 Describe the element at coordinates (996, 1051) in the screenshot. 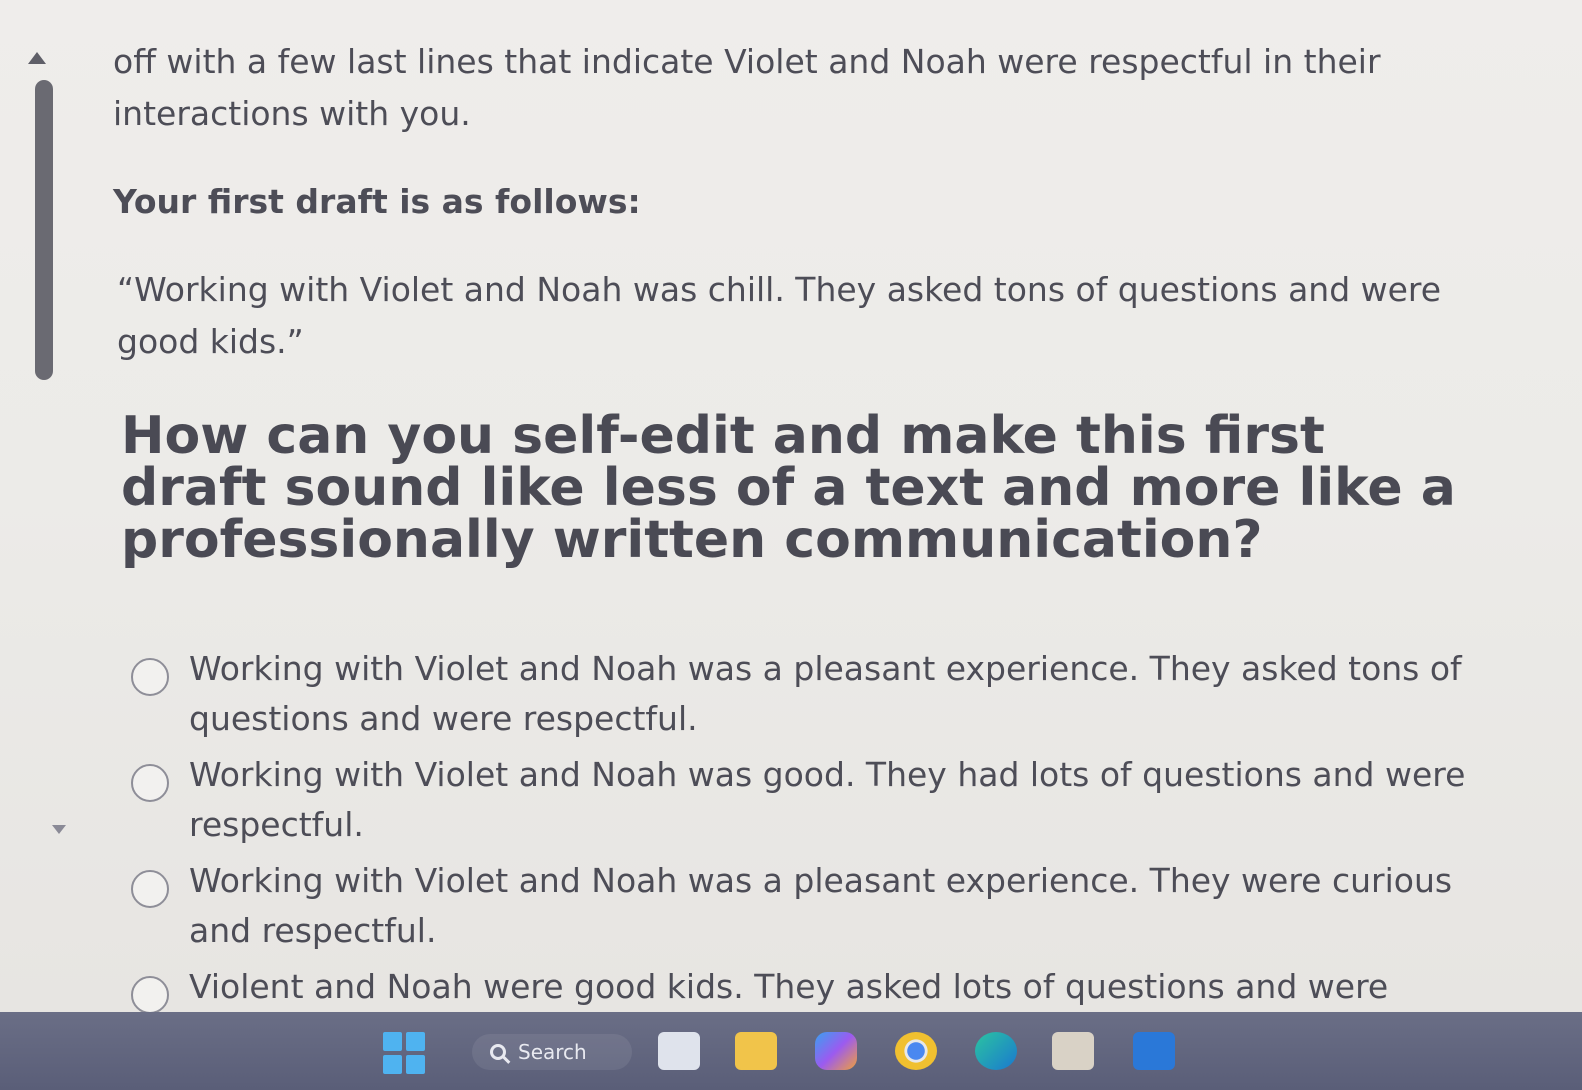

I see `edge-icon` at that location.